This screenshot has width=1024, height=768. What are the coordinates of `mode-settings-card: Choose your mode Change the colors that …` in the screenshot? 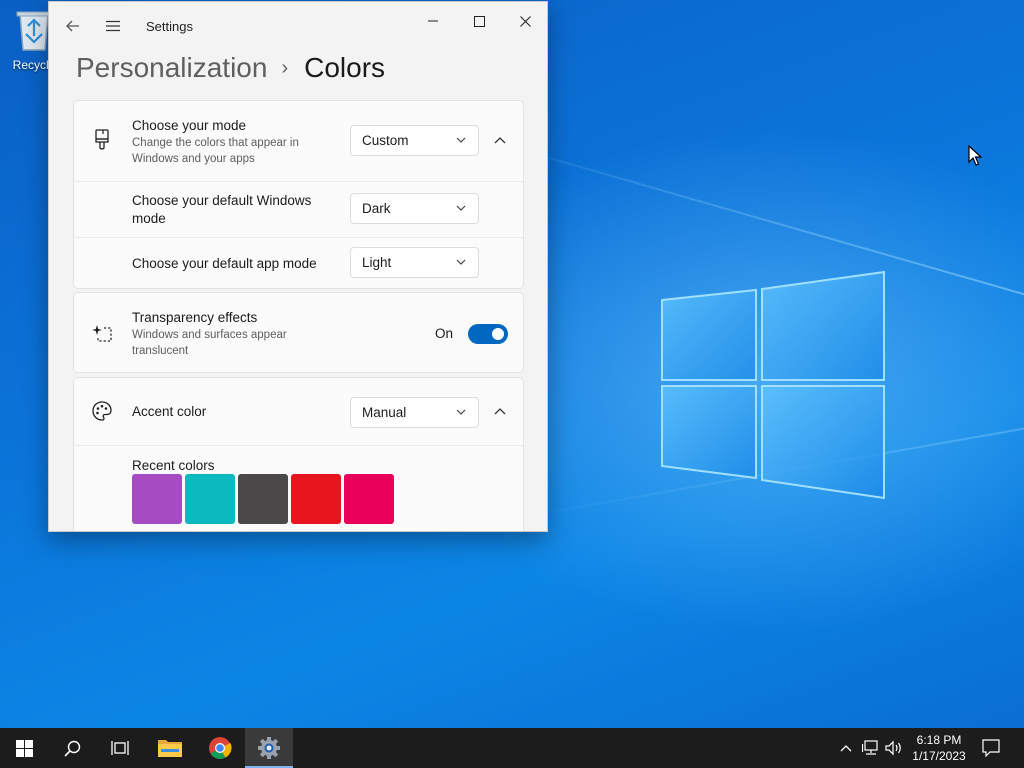 It's located at (298, 194).